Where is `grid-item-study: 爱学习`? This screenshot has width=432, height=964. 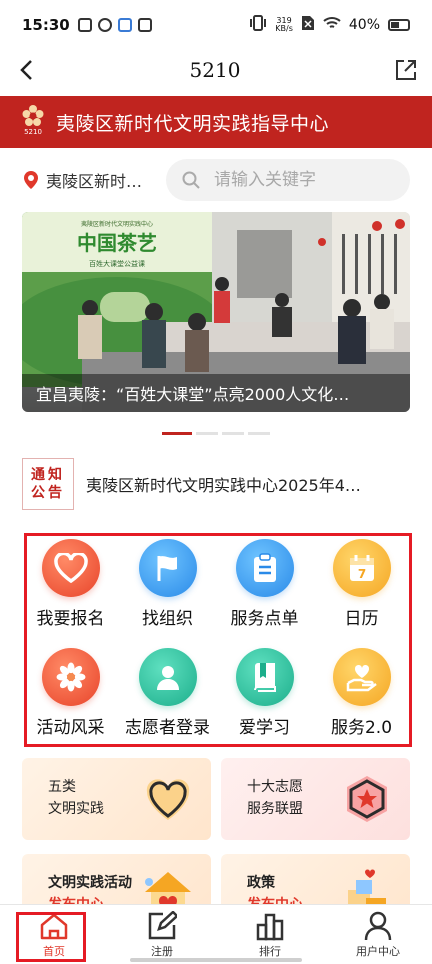 grid-item-study: 爱学习 is located at coordinates (264, 699).